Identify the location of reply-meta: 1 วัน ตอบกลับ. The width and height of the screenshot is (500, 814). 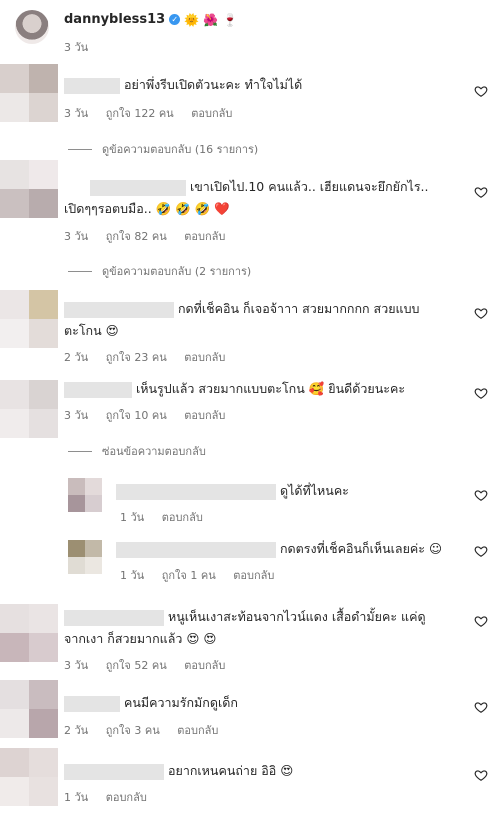
(168, 517).